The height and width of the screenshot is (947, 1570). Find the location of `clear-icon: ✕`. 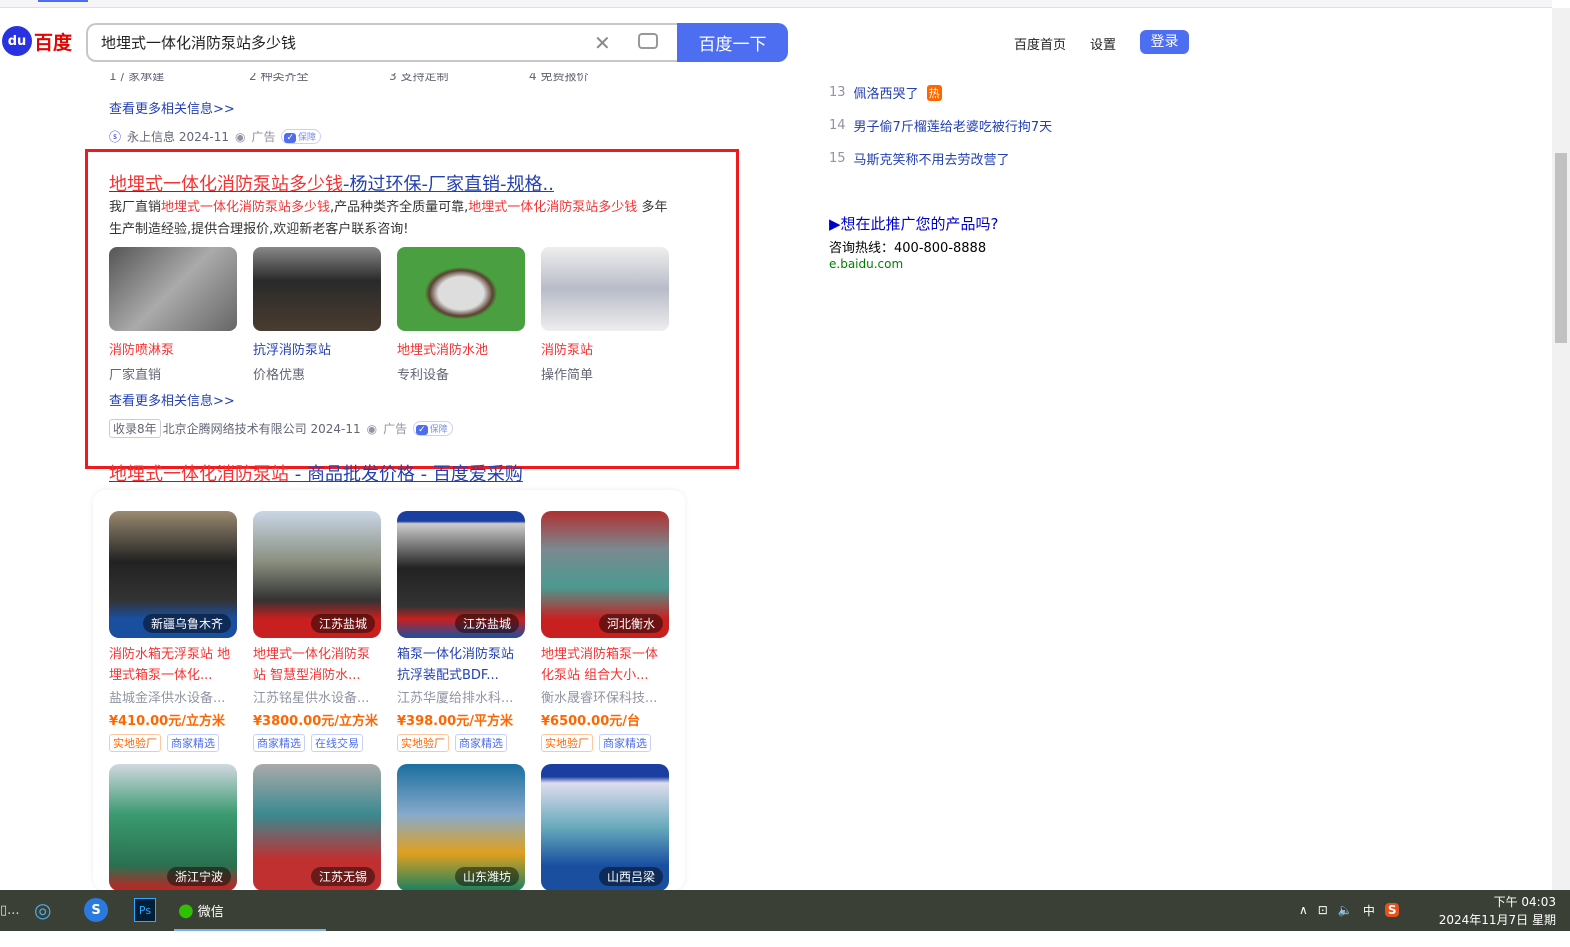

clear-icon: ✕ is located at coordinates (602, 43).